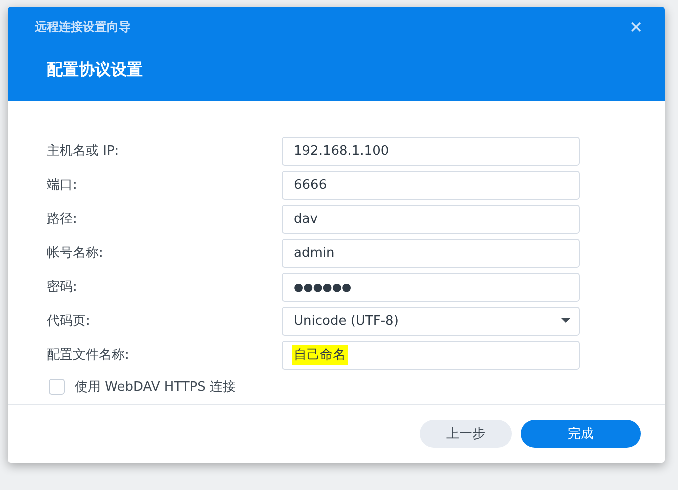  What do you see at coordinates (431, 151) in the screenshot?
I see `input-field: 192.168.1.100` at bounding box center [431, 151].